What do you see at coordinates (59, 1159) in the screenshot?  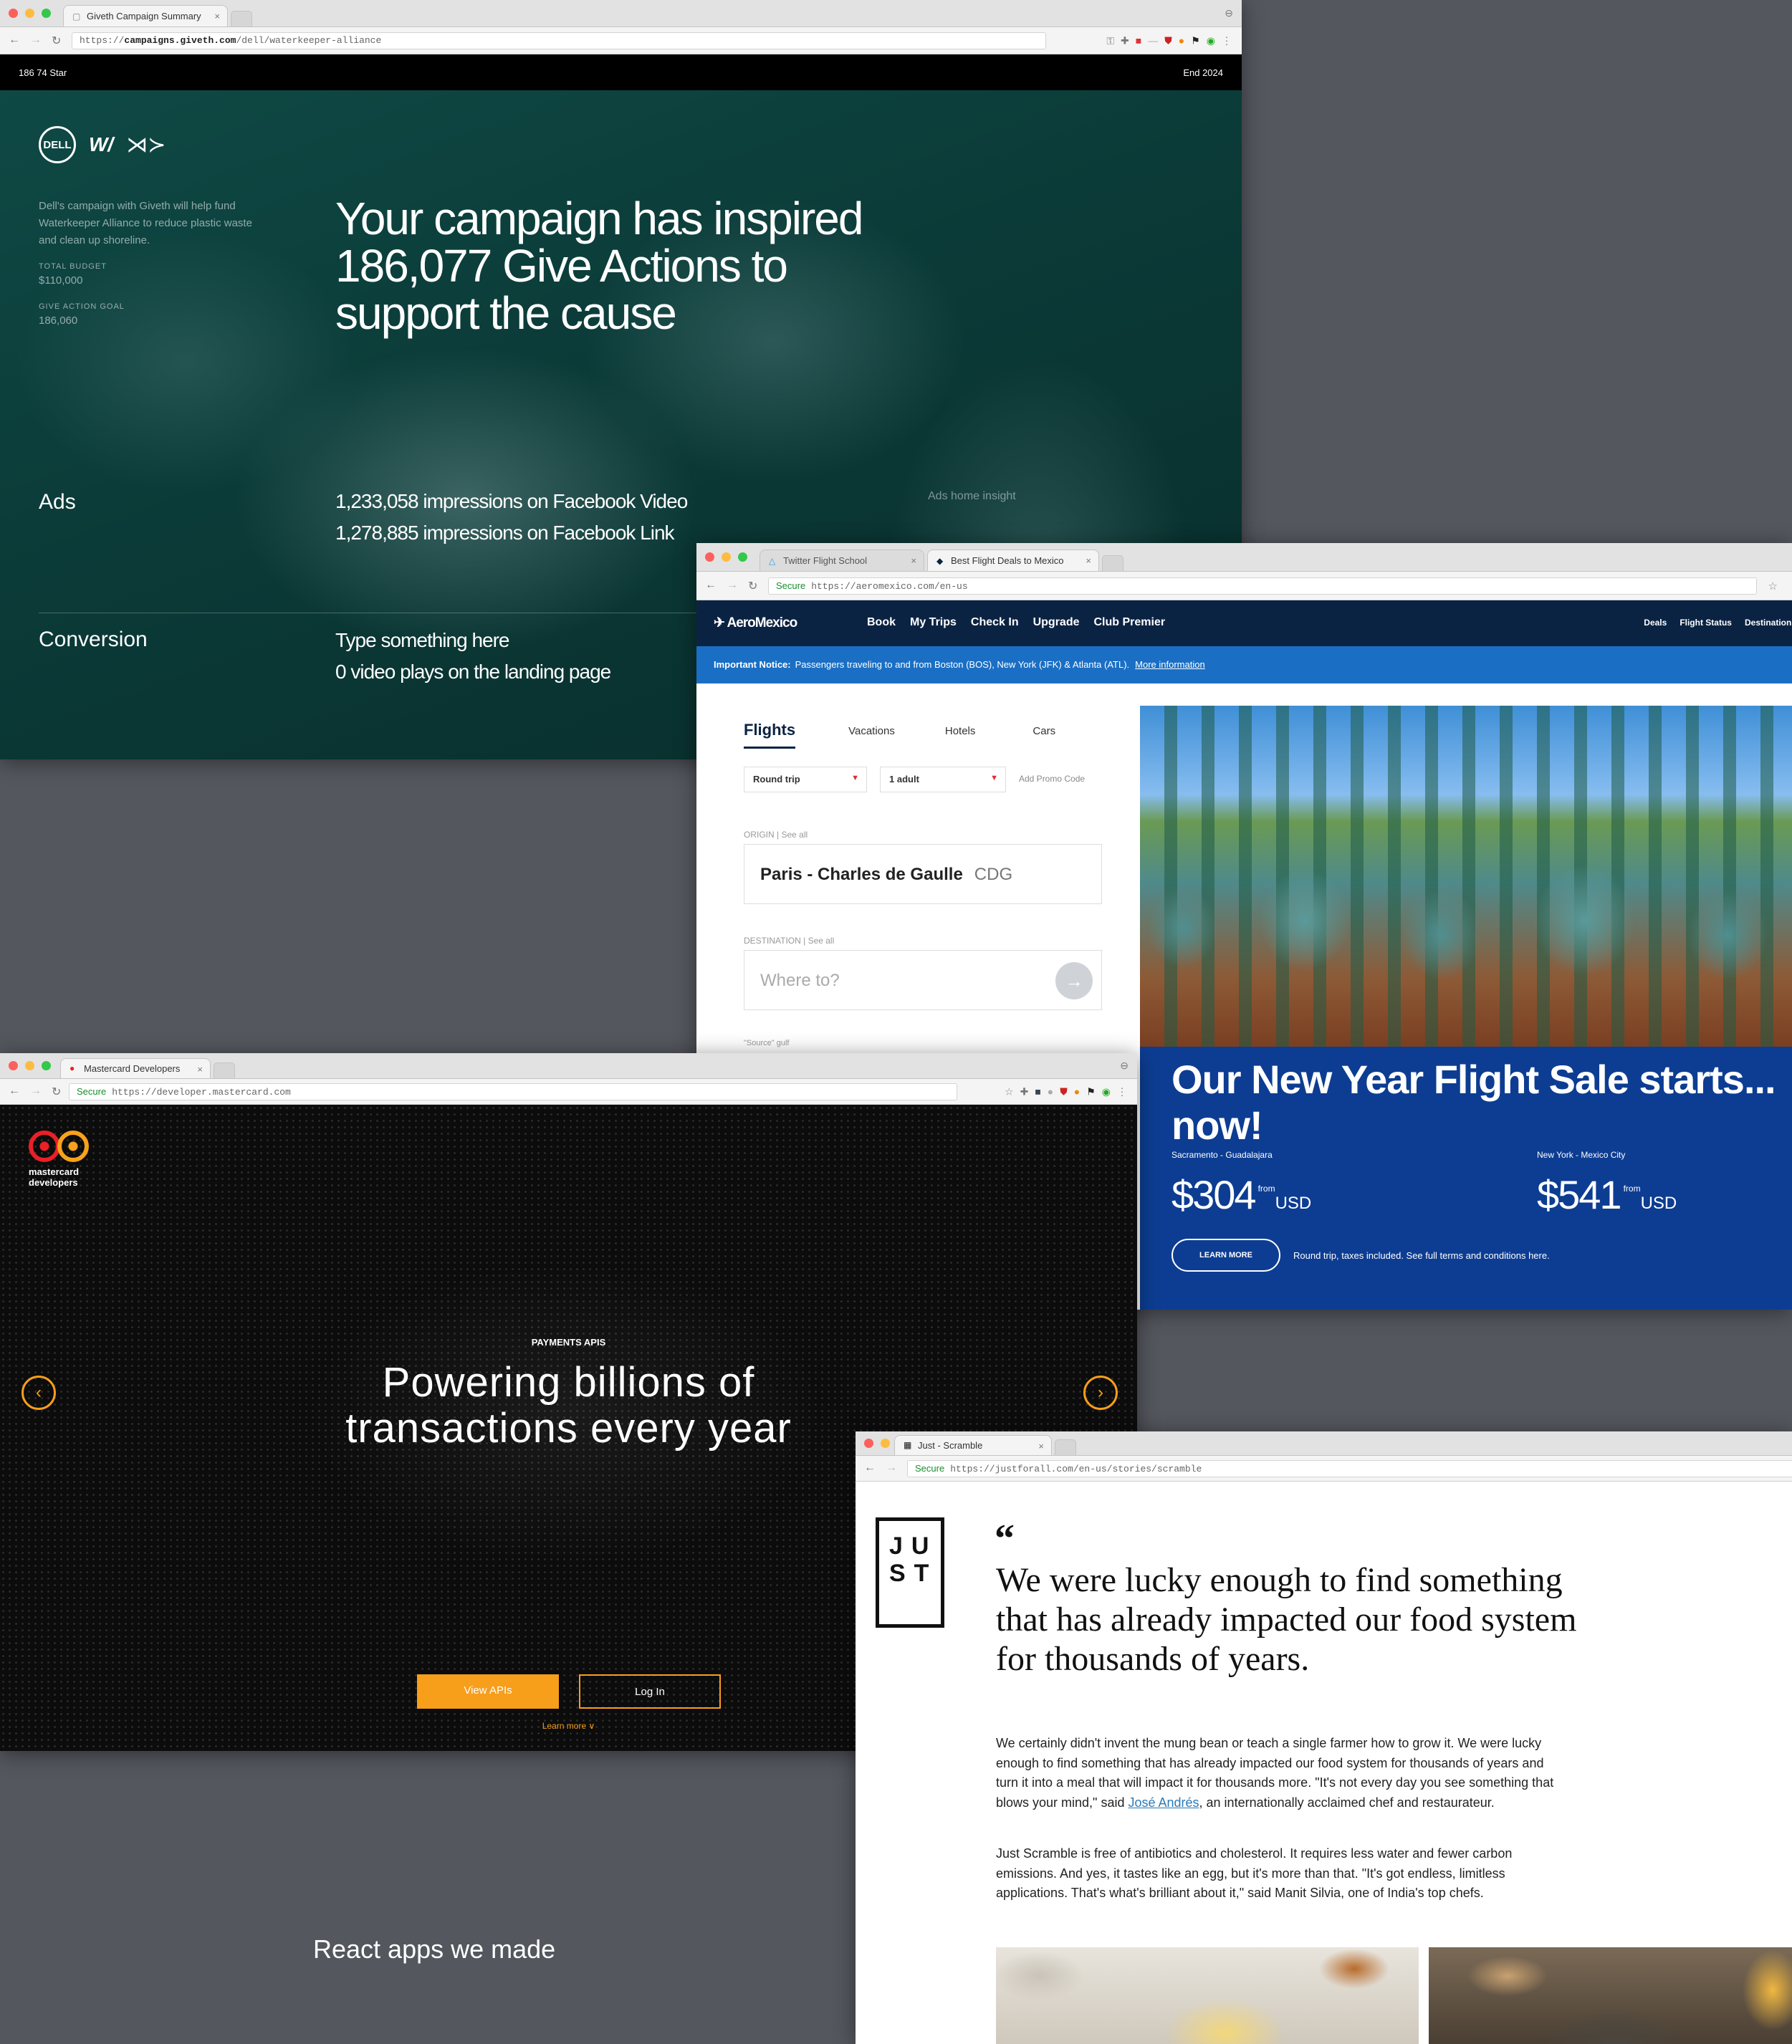 I see `mastercard-developers-logo: mastercard developers` at bounding box center [59, 1159].